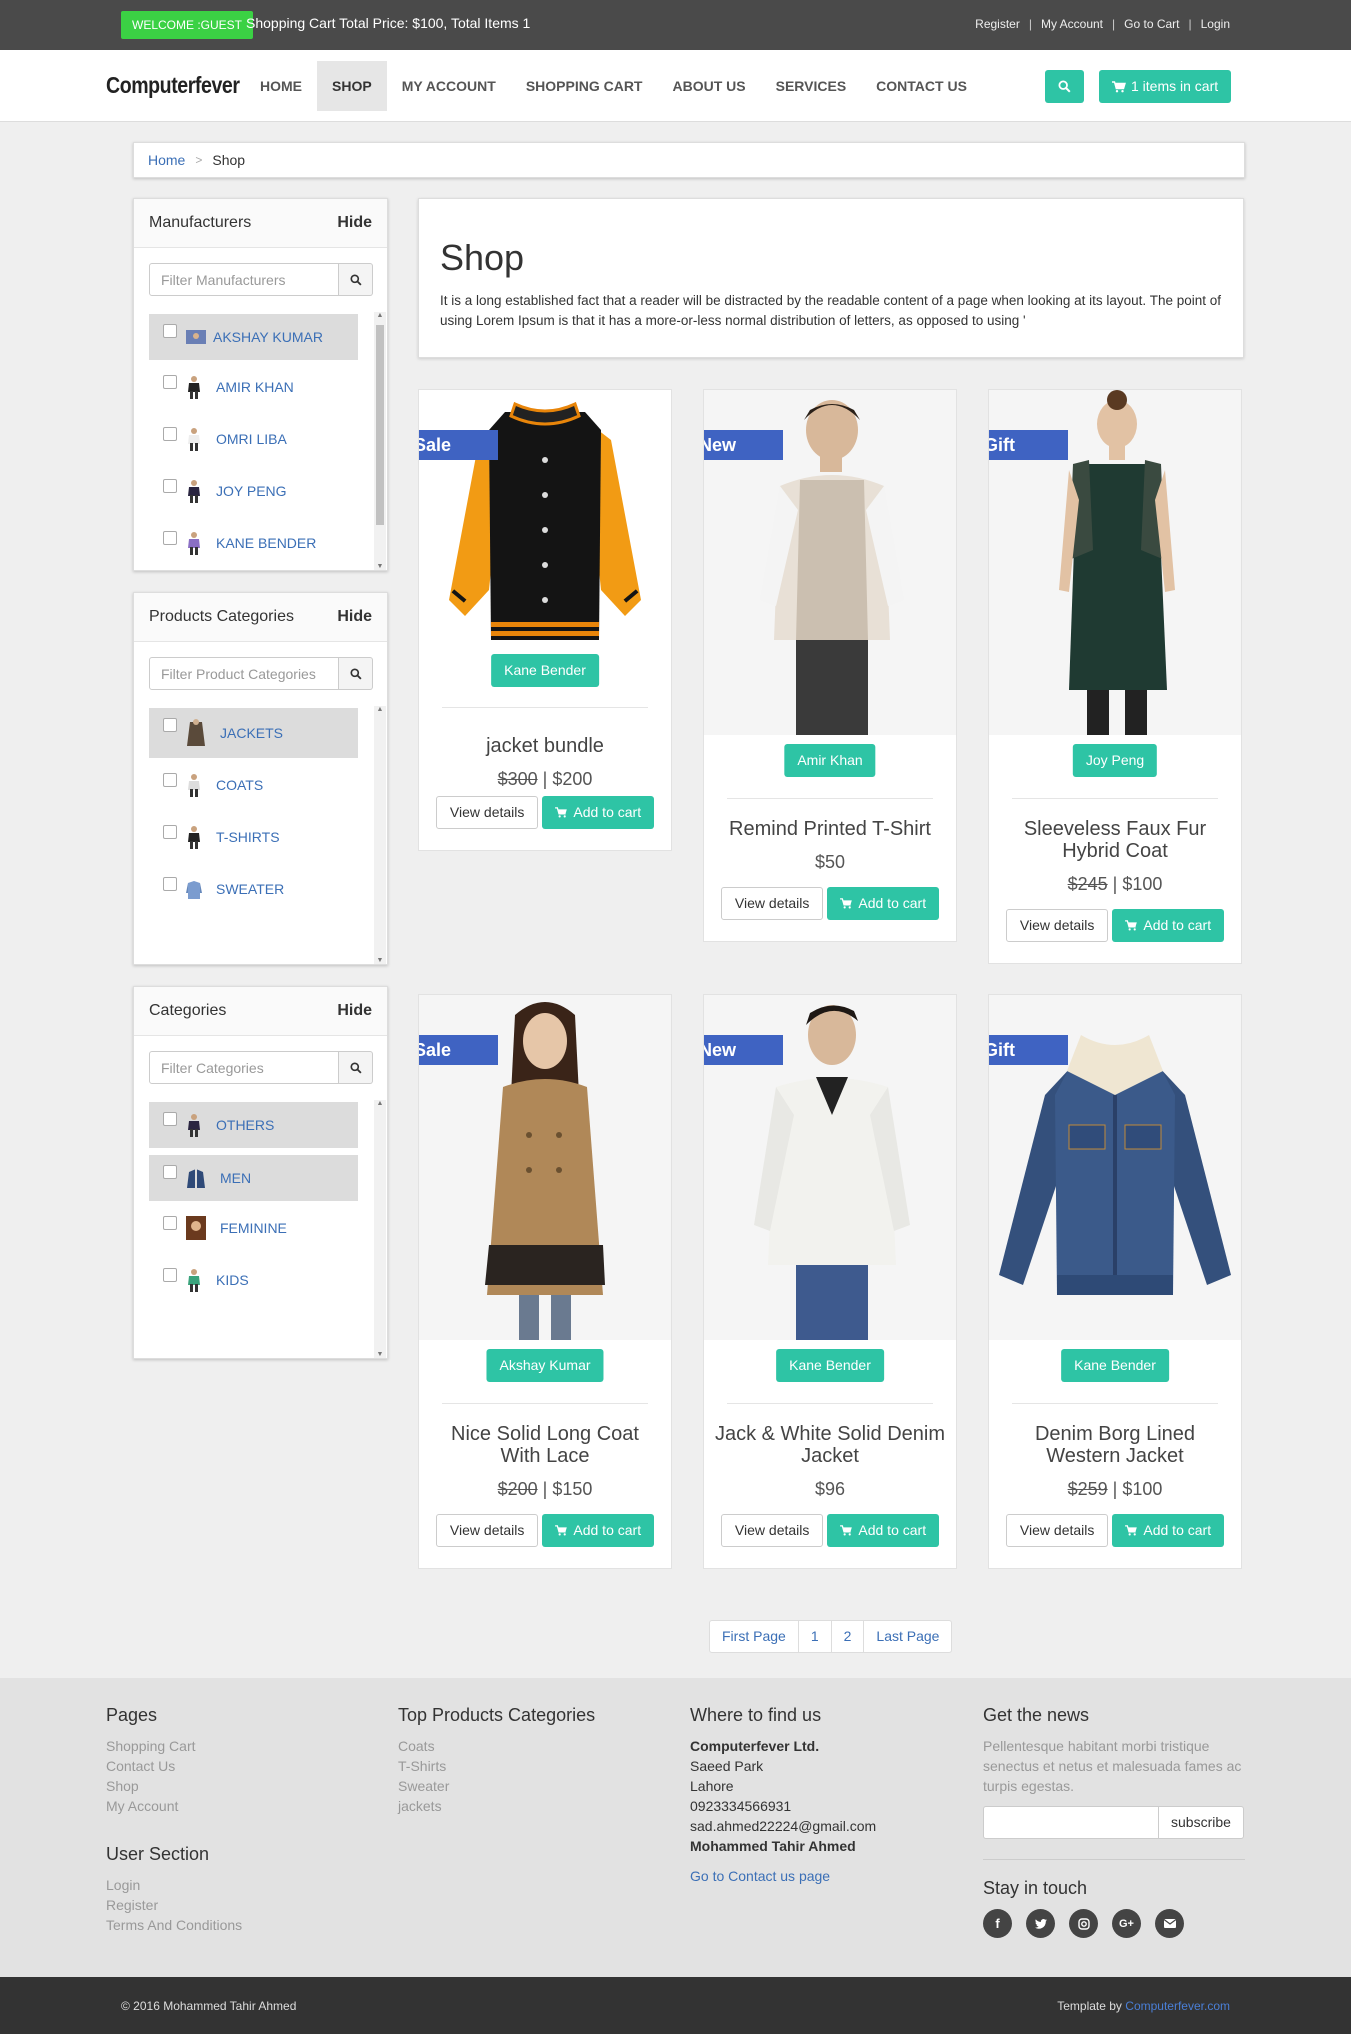  Describe the element at coordinates (244, 673) in the screenshot. I see `filter-product-categories-input` at that location.